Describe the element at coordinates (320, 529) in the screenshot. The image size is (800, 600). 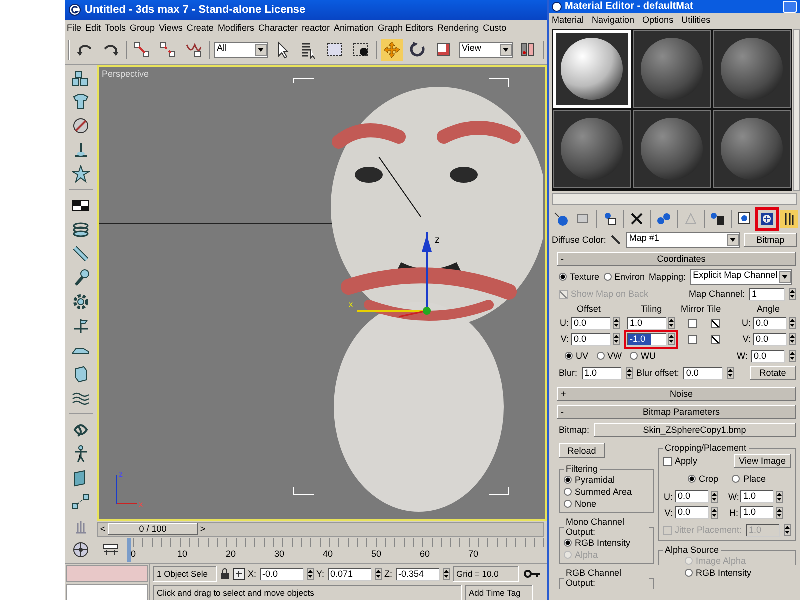
I see `time-slider: < 0 / 100 >` at that location.